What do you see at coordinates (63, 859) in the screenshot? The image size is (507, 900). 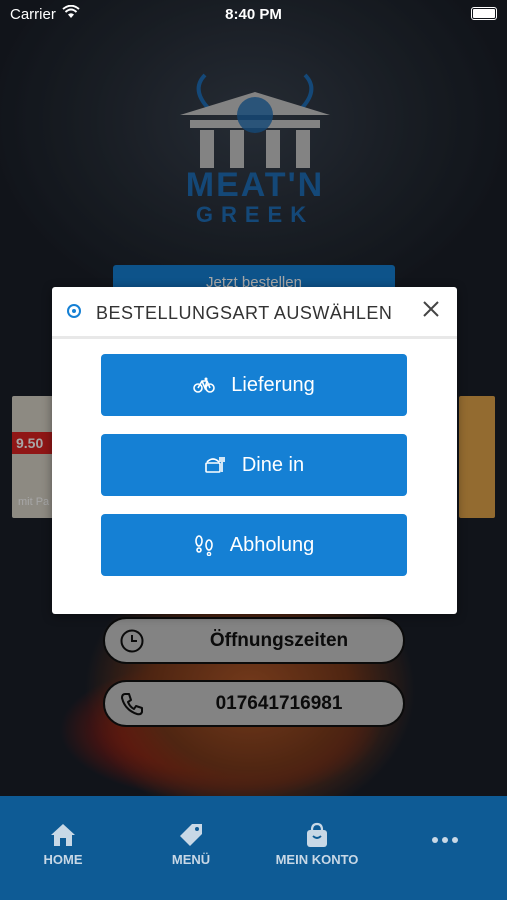 I see `tab-home-label: HOME` at bounding box center [63, 859].